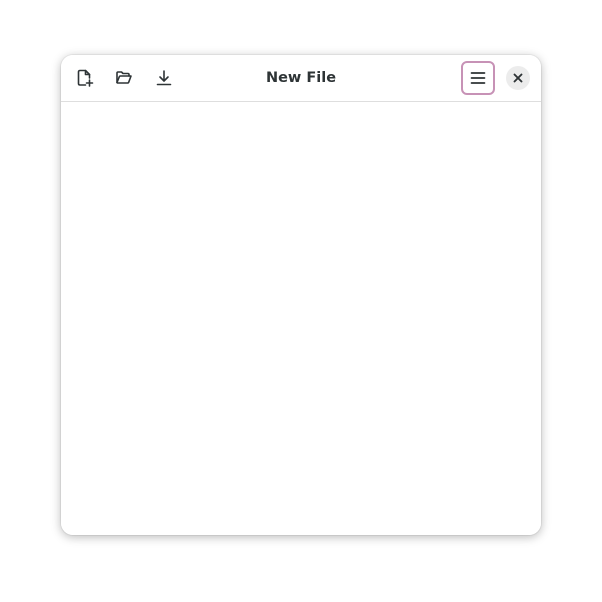  I want to click on new-file-button, so click(85, 78).